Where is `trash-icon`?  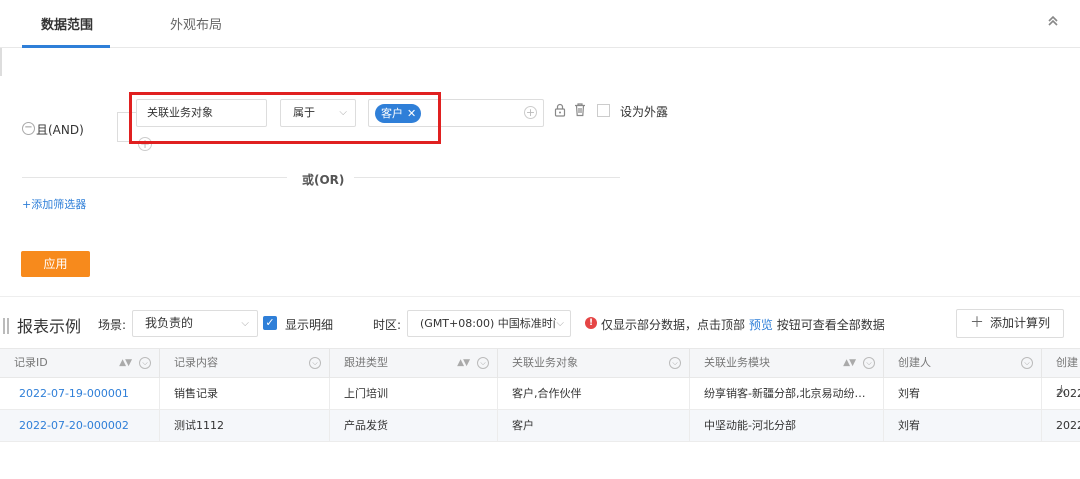
trash-icon is located at coordinates (580, 109).